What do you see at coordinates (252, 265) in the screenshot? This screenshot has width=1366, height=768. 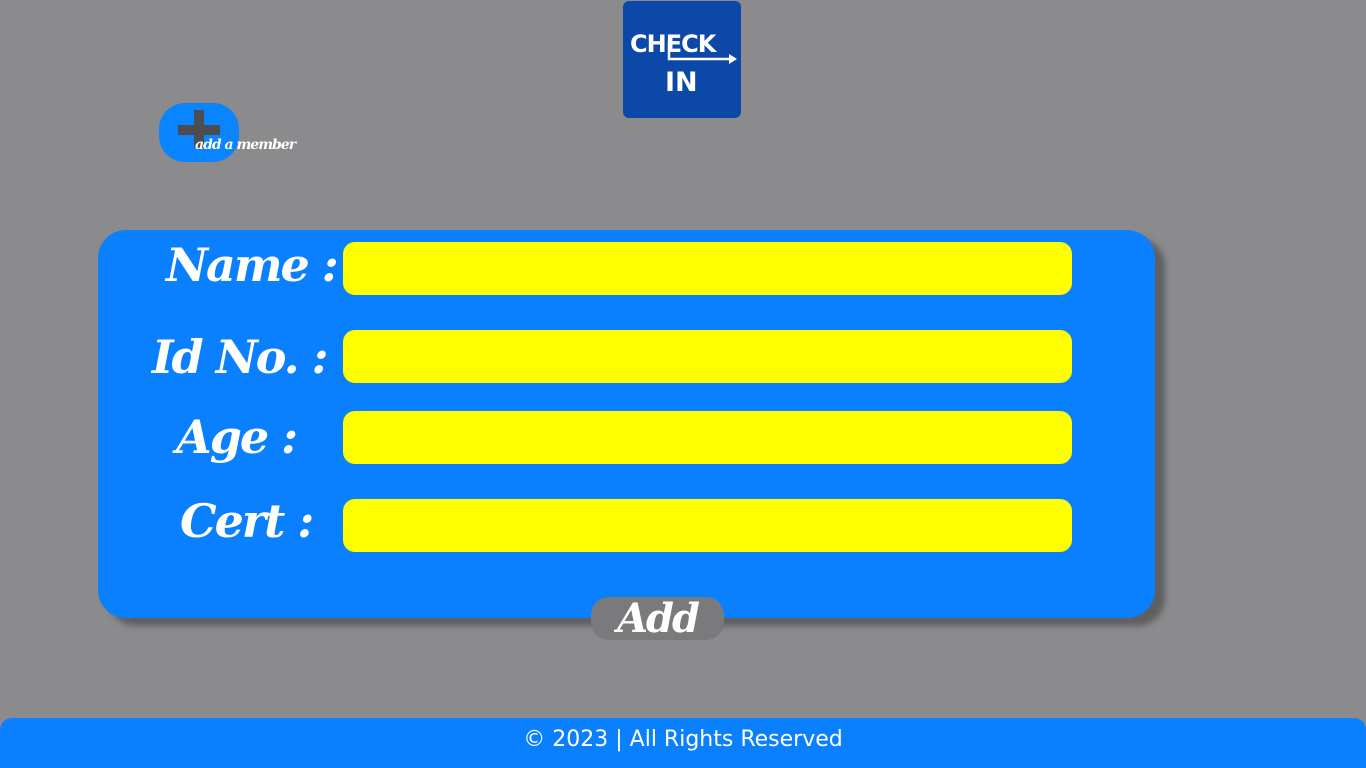 I see `name-label: Name :` at bounding box center [252, 265].